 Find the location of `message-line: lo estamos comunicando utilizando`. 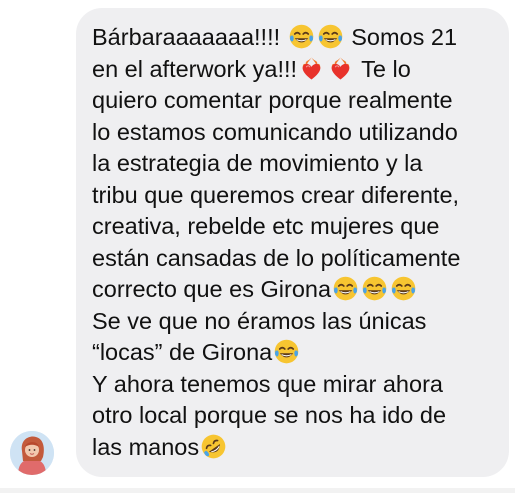

message-line: lo estamos comunicando utilizando is located at coordinates (294, 133).